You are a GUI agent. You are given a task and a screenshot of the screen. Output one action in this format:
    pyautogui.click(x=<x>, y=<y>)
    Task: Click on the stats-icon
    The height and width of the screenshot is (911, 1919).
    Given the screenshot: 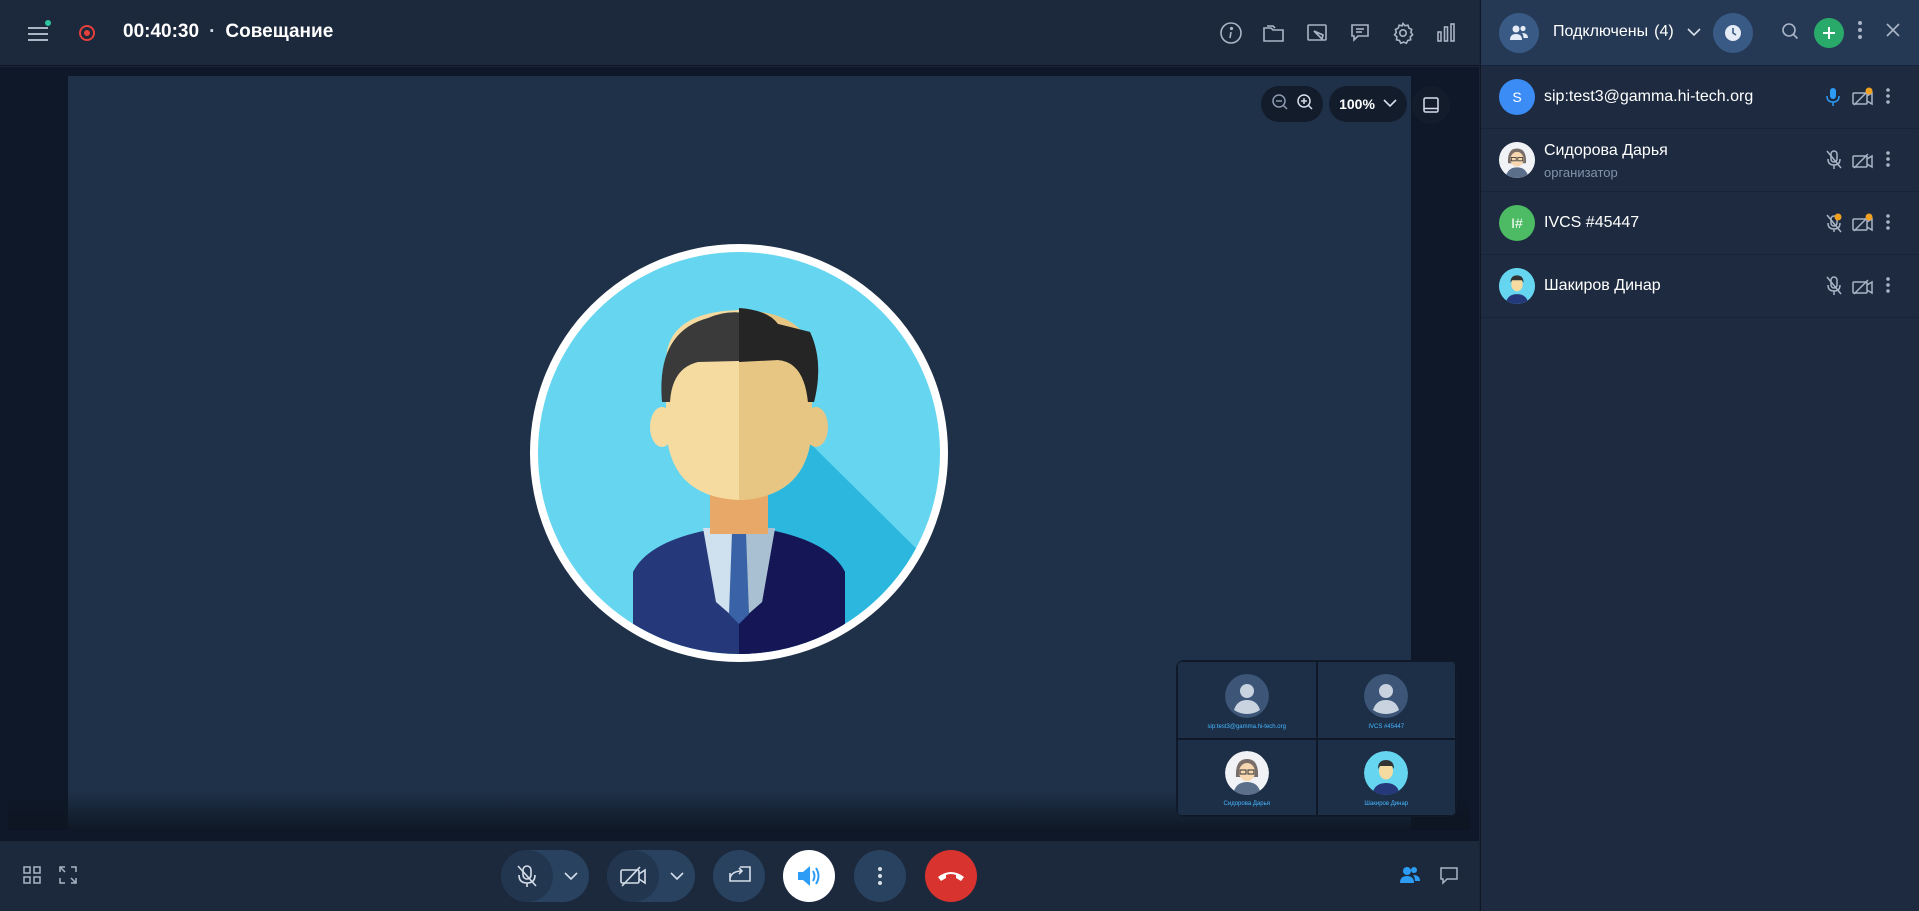 What is the action you would take?
    pyautogui.click(x=1446, y=33)
    